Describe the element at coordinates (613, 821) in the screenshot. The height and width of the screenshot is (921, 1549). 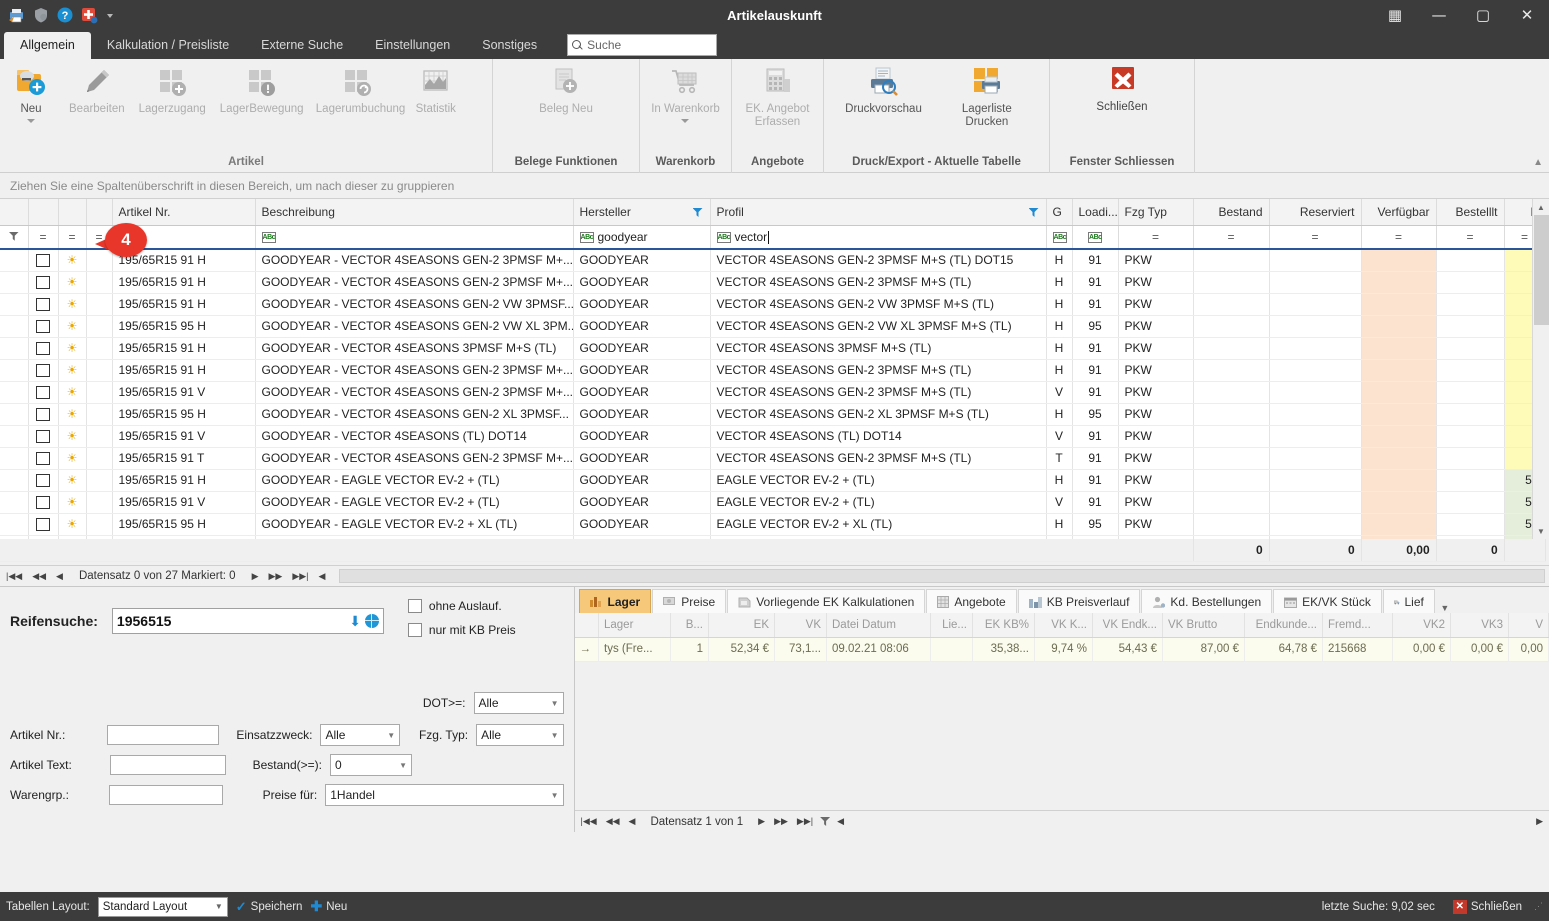
I see `detail-nav-prev-page-icon: ◀◀` at that location.